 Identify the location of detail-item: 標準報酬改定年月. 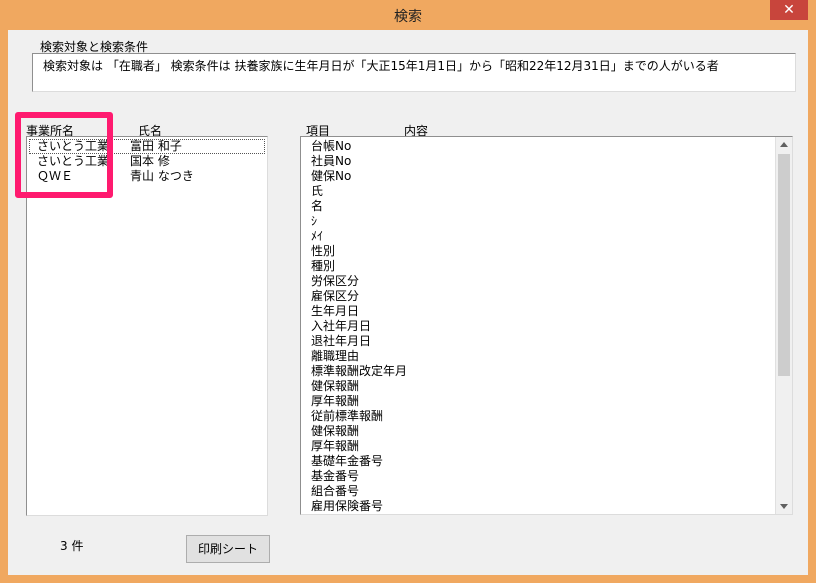
(359, 371).